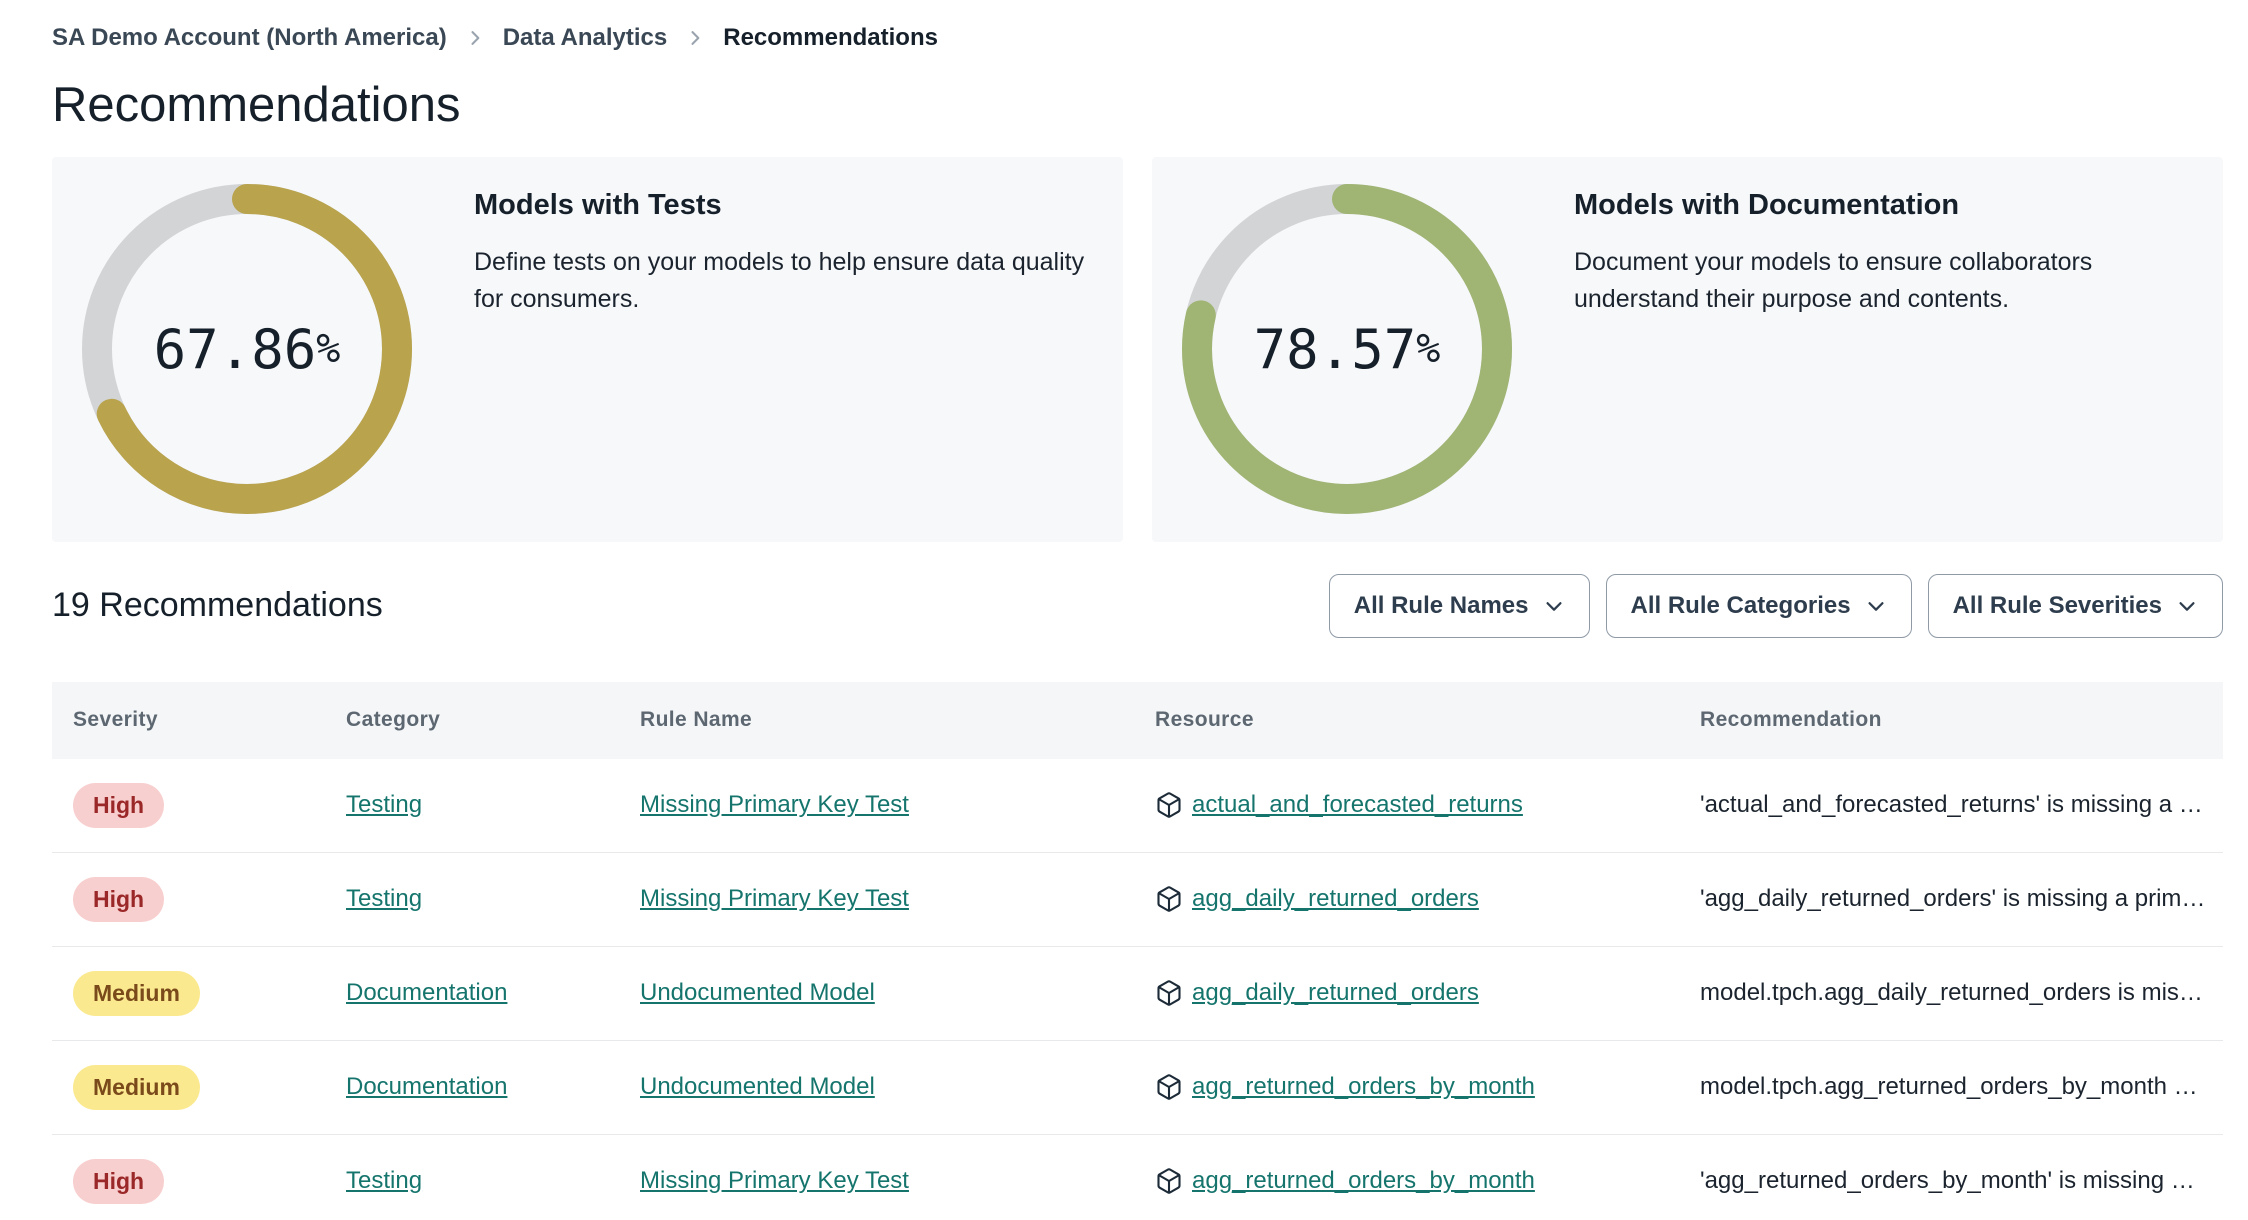 The image size is (2248, 1220). What do you see at coordinates (256, 105) in the screenshot?
I see `page-title: Recommendations` at bounding box center [256, 105].